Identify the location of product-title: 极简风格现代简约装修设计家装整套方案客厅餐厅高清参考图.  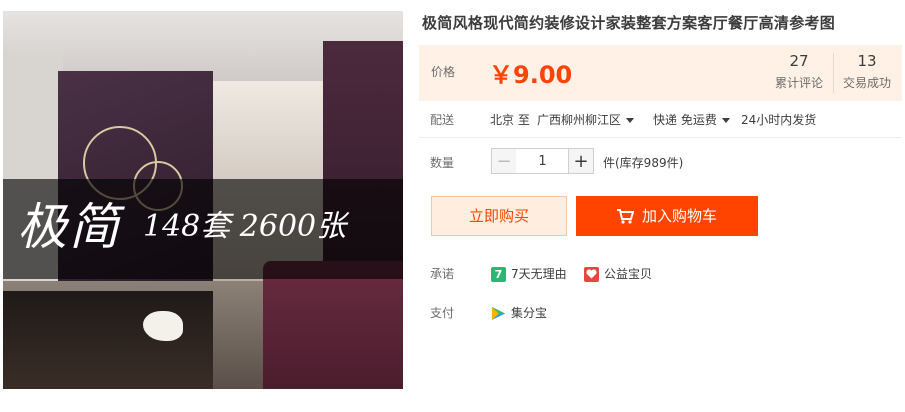
(629, 23).